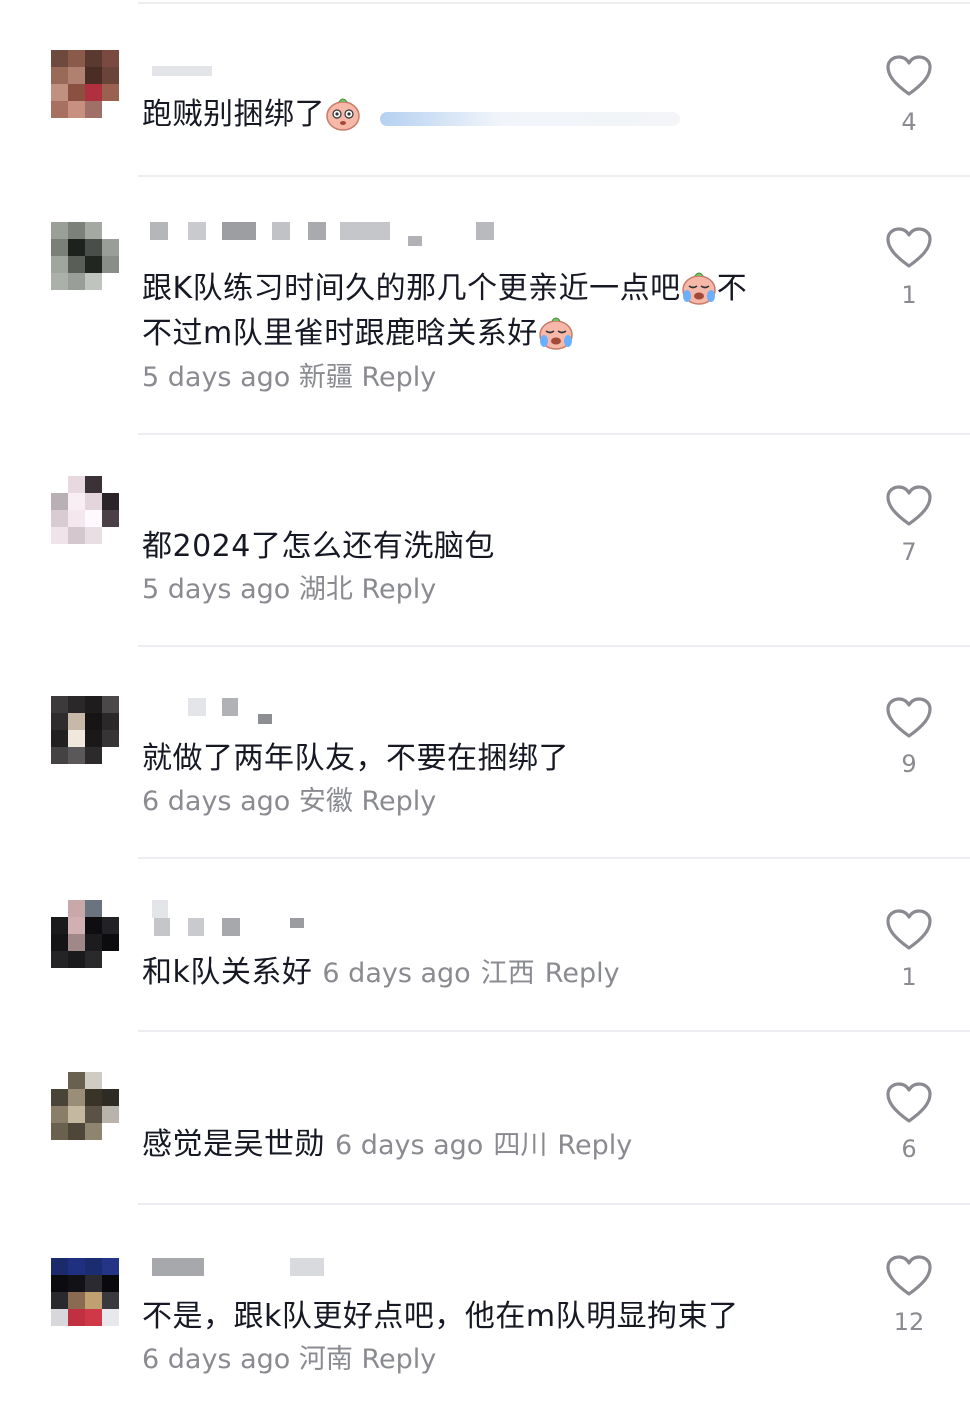 This screenshot has height=1407, width=970. I want to click on blurred-text, so click(530, 119).